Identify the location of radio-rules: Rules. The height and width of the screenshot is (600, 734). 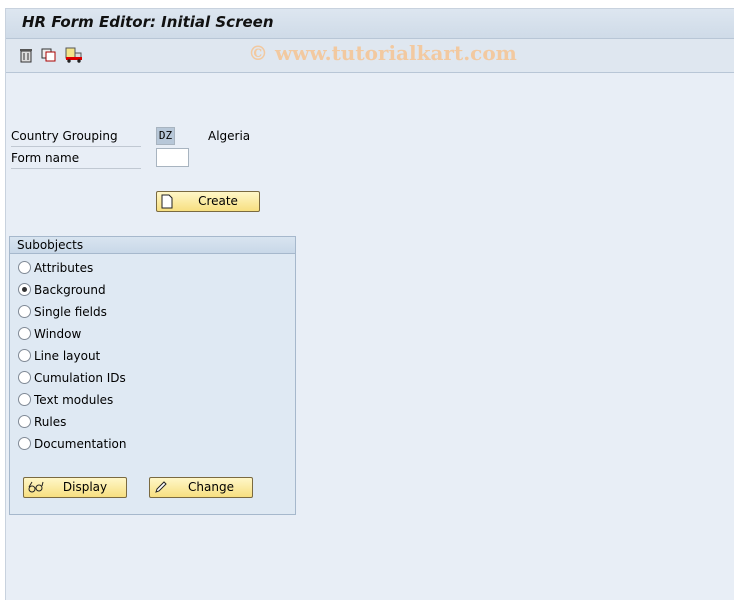
(42, 422).